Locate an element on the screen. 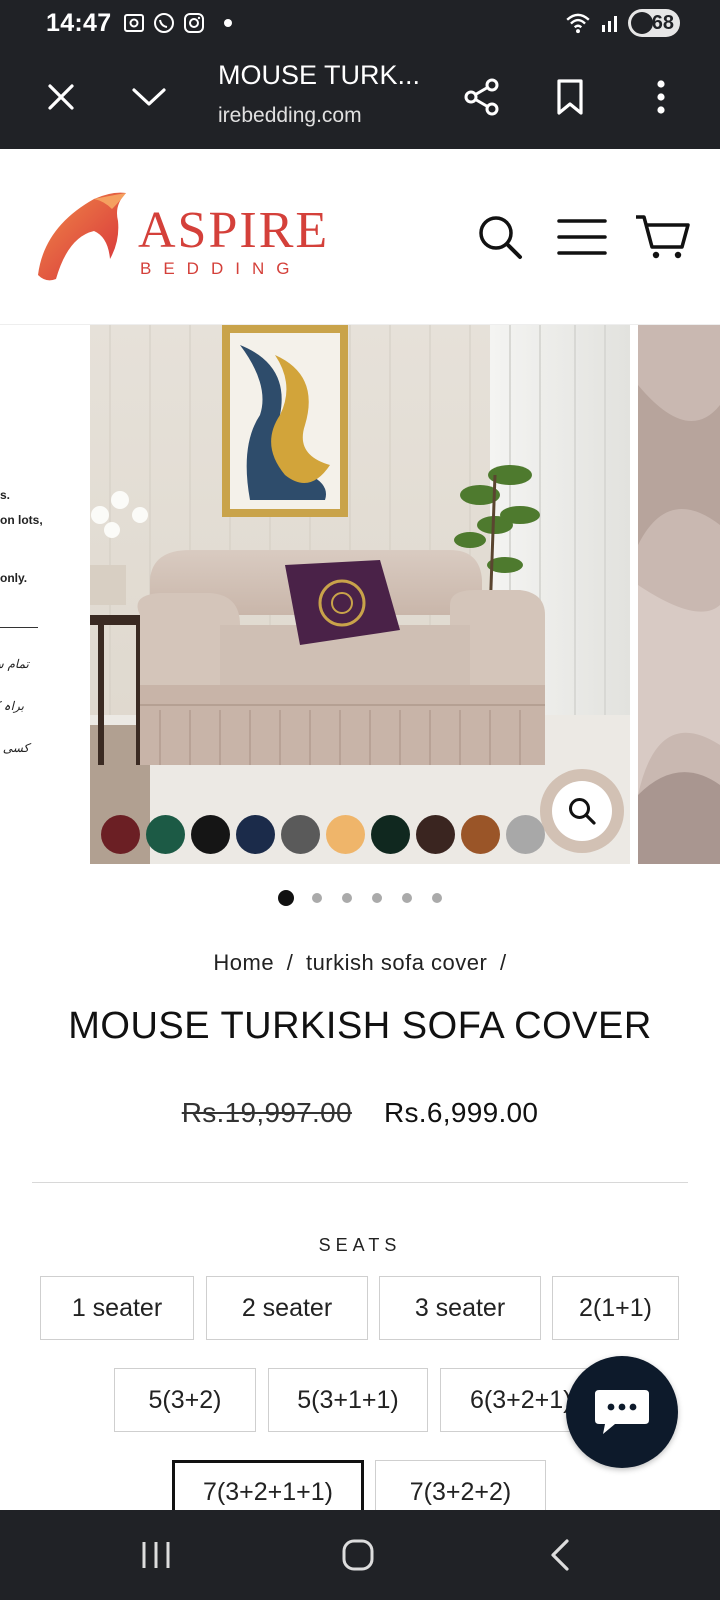 This screenshot has width=720, height=1600. whatsapp-icon is located at coordinates (164, 23).